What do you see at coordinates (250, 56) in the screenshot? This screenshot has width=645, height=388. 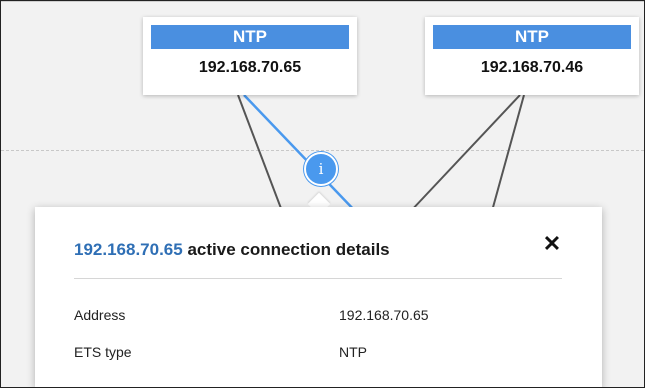 I see `ntp-node-left: NTP 192.168.70.65` at bounding box center [250, 56].